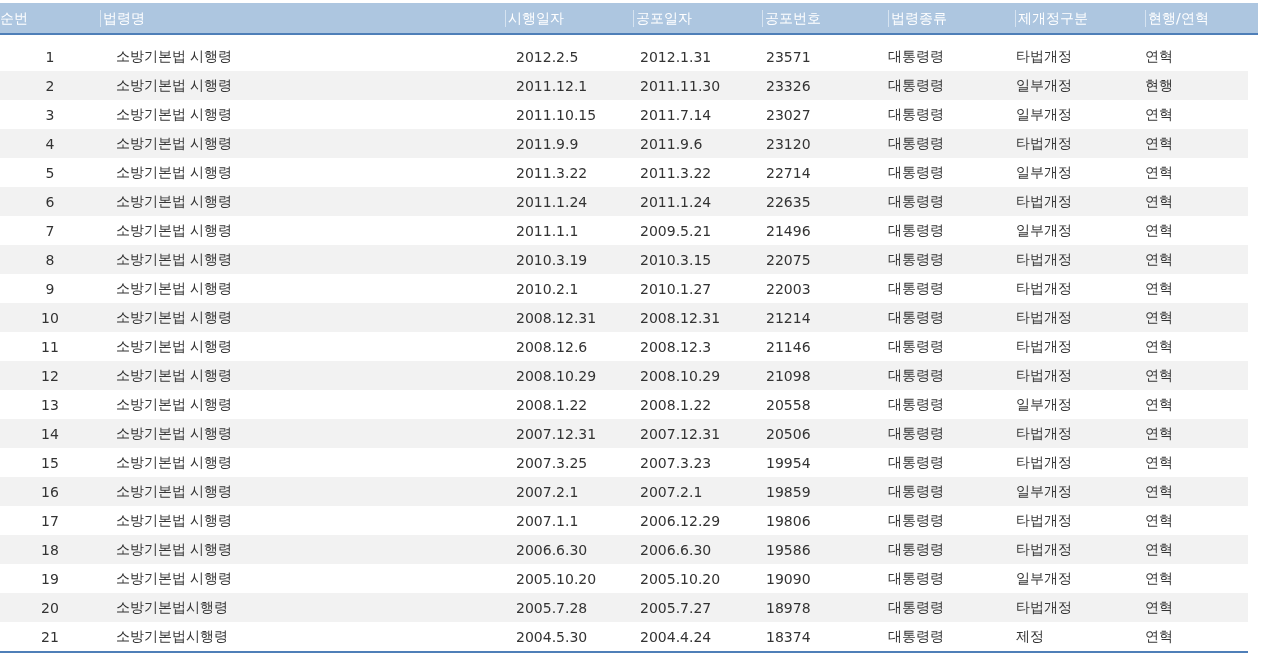  Describe the element at coordinates (624, 549) in the screenshot. I see `table-row: 18 소방기본법 시행령 2006.6.30 2006.6.30 19586 대통령령 타법개정 연혁` at that location.